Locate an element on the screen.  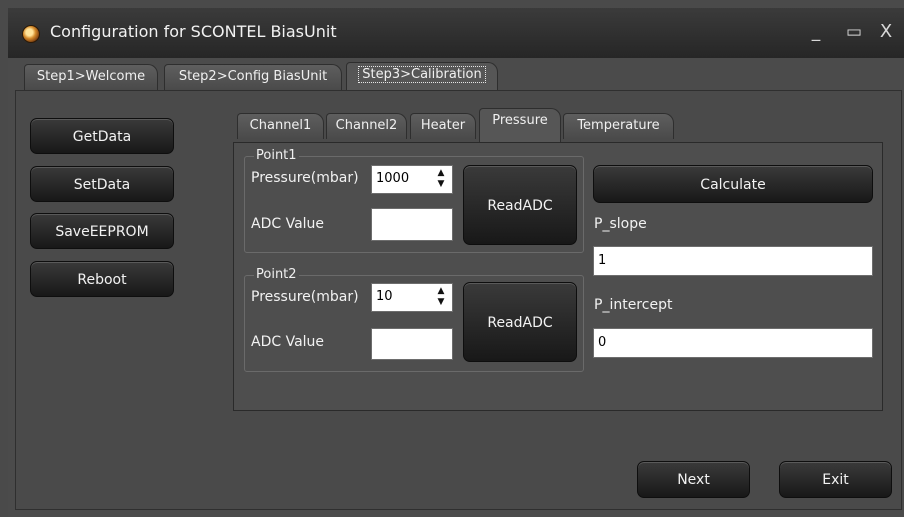
tab-step3-calibration: Step3>Calibration is located at coordinates (422, 76).